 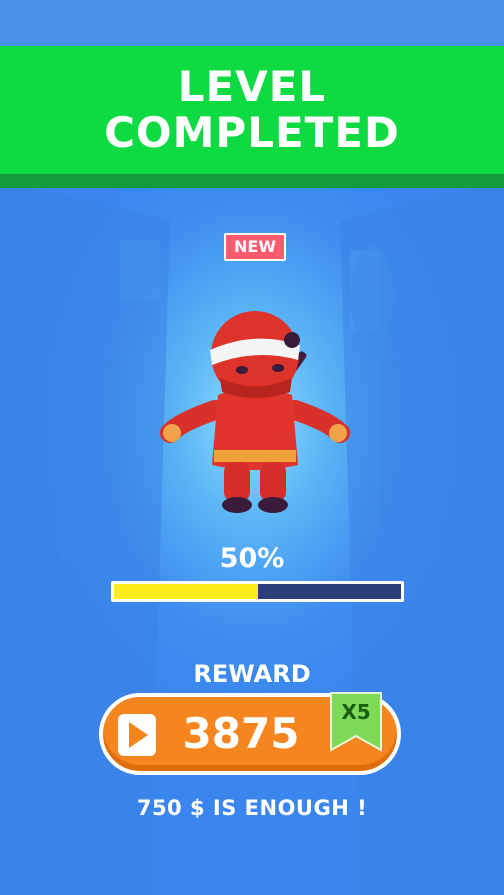 I want to click on progress-percent: 50%, so click(x=252, y=558).